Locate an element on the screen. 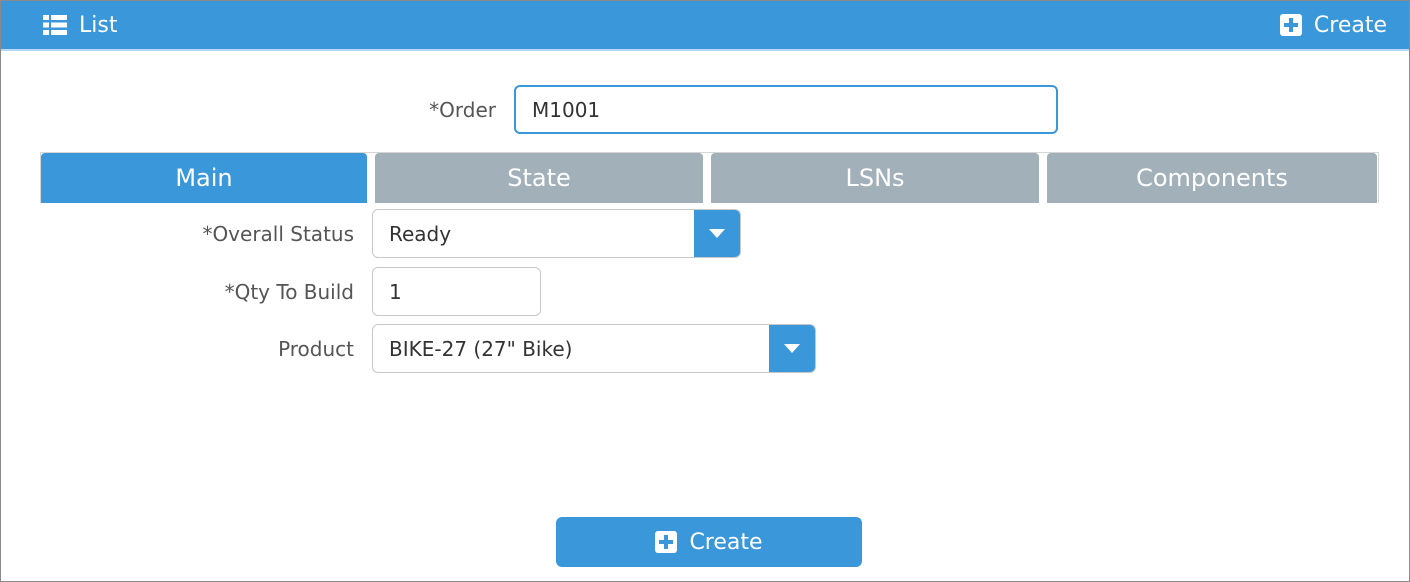 This screenshot has height=582, width=1410. overall-status-dropdown-button is located at coordinates (717, 233).